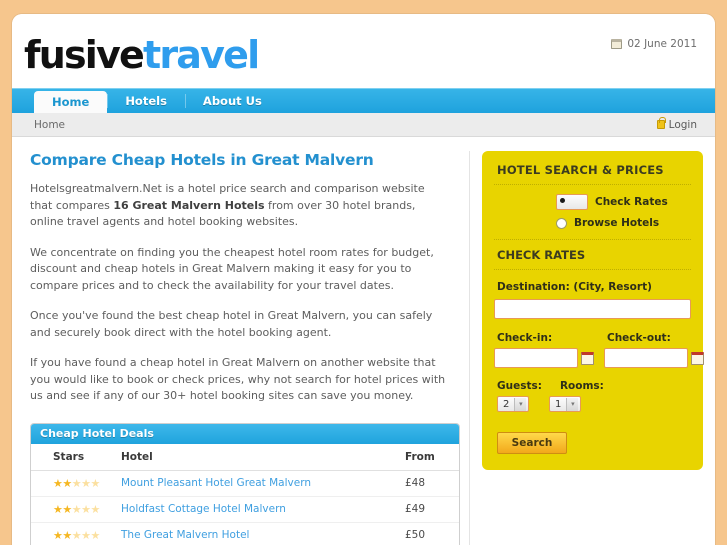  I want to click on nav-item-about-us: About Us, so click(232, 101).